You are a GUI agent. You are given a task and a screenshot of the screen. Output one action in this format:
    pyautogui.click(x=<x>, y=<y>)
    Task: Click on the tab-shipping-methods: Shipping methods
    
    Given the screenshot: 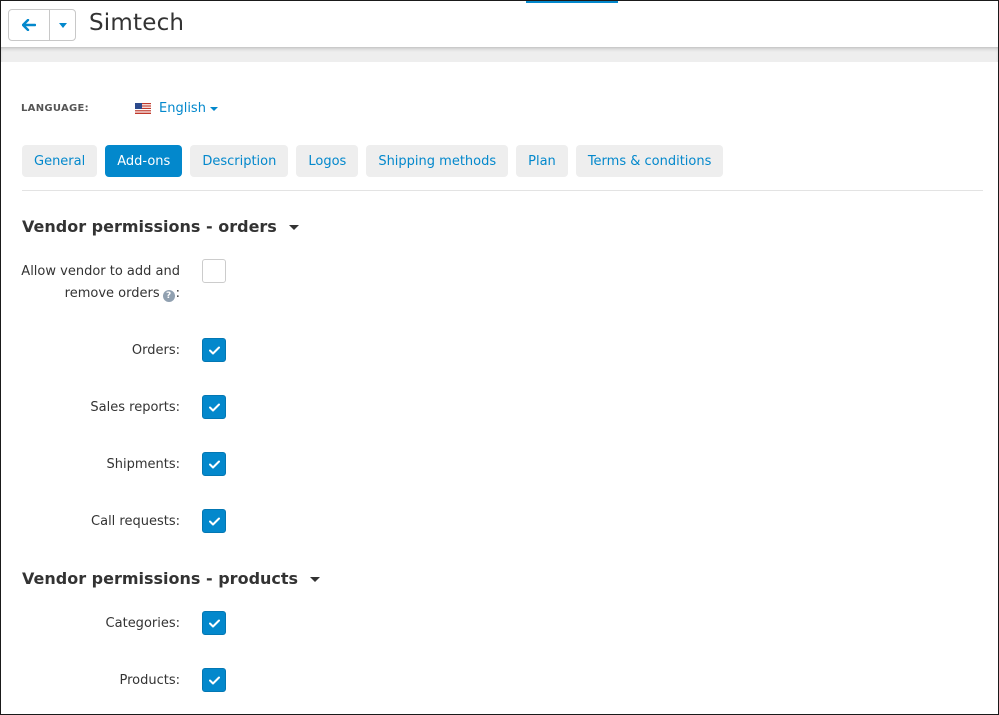 What is the action you would take?
    pyautogui.click(x=437, y=161)
    